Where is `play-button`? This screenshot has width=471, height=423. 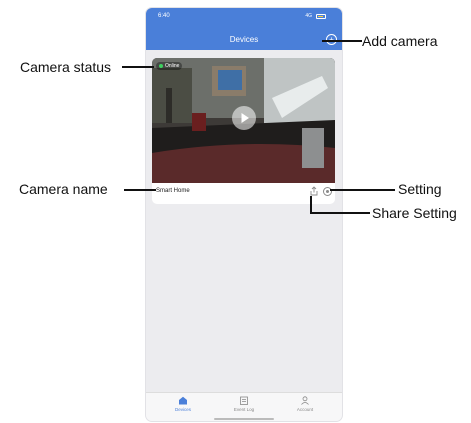
play-button is located at coordinates (244, 118).